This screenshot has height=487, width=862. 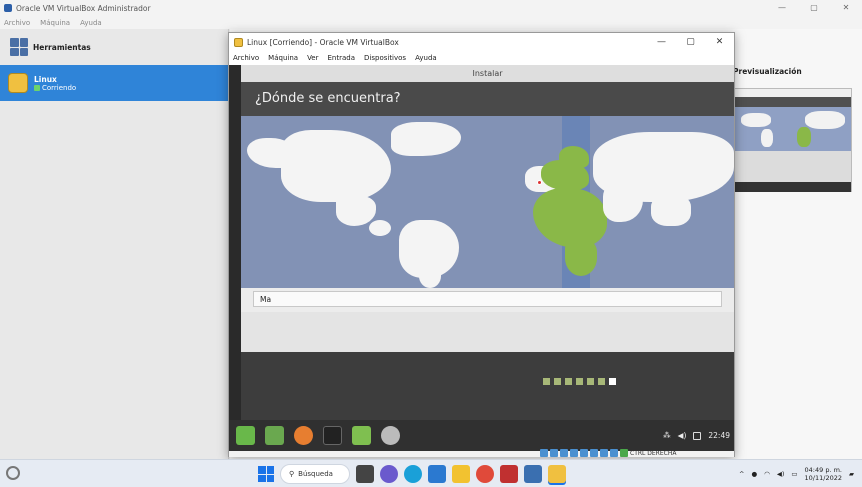 What do you see at coordinates (539, 182) in the screenshot?
I see `selected-location-pin-icon` at bounding box center [539, 182].